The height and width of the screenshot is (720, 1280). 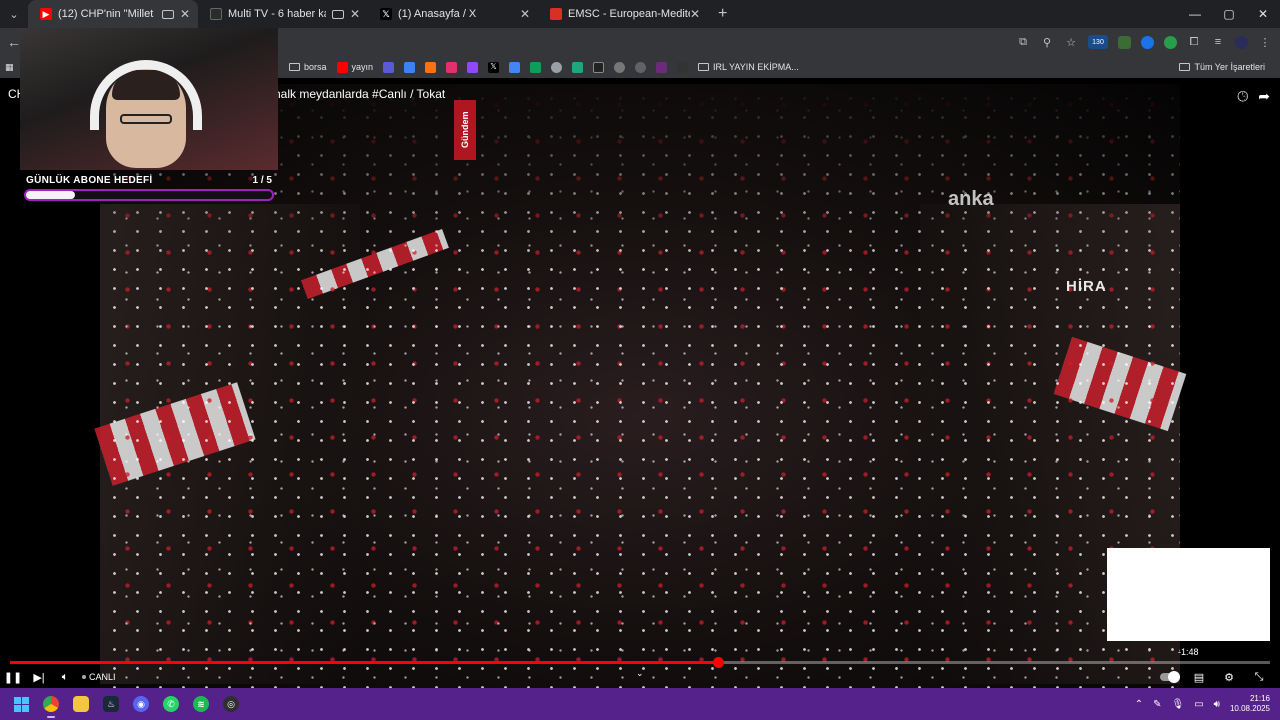 What do you see at coordinates (46, 14) in the screenshot?
I see `youtube-icon: ▶` at bounding box center [46, 14].